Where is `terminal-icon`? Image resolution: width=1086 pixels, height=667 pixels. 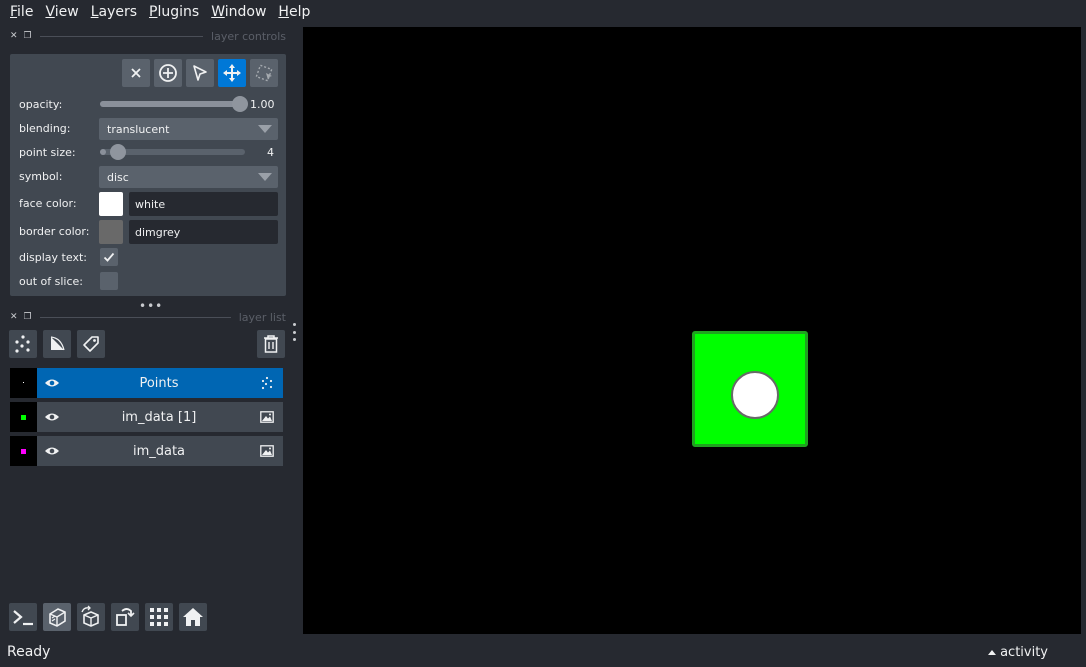
terminal-icon is located at coordinates (23, 618).